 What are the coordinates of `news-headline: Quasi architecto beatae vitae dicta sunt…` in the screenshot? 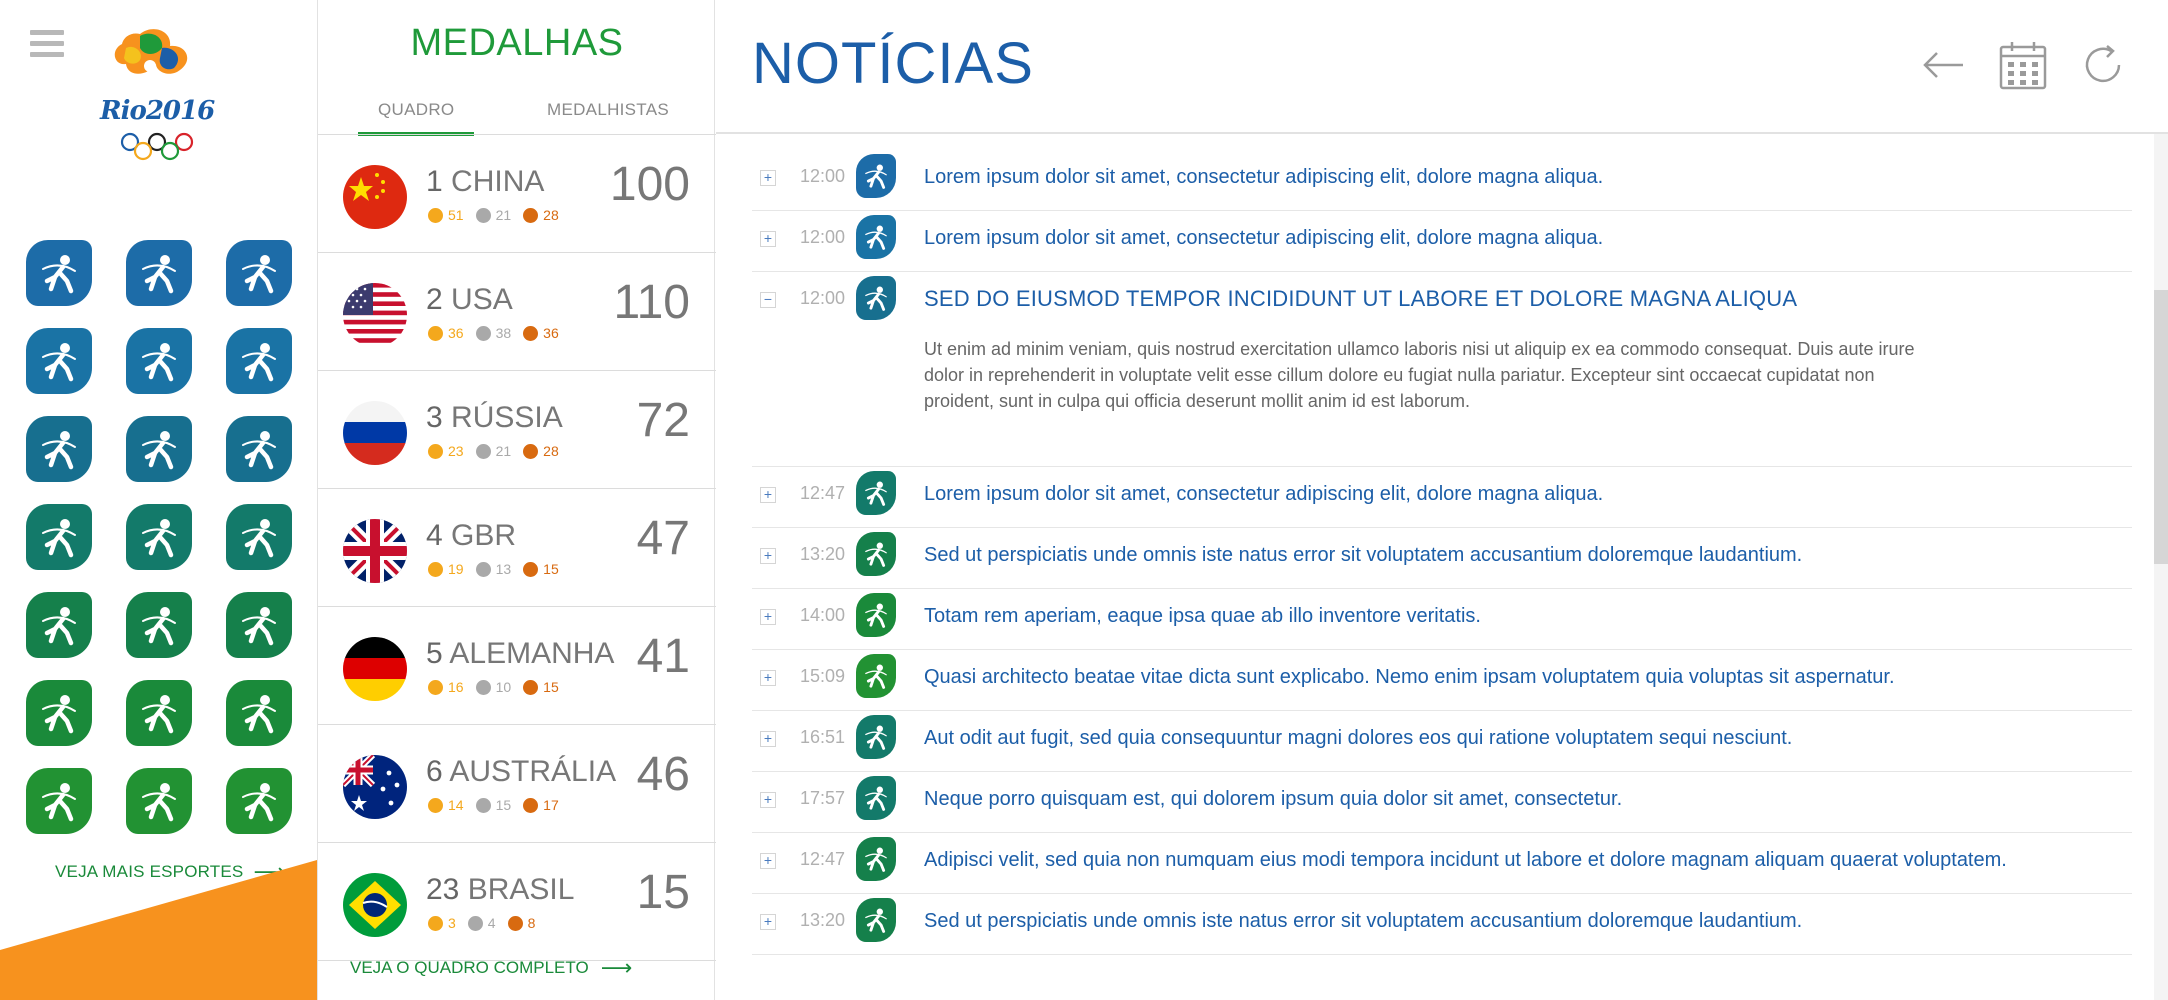 It's located at (1409, 677).